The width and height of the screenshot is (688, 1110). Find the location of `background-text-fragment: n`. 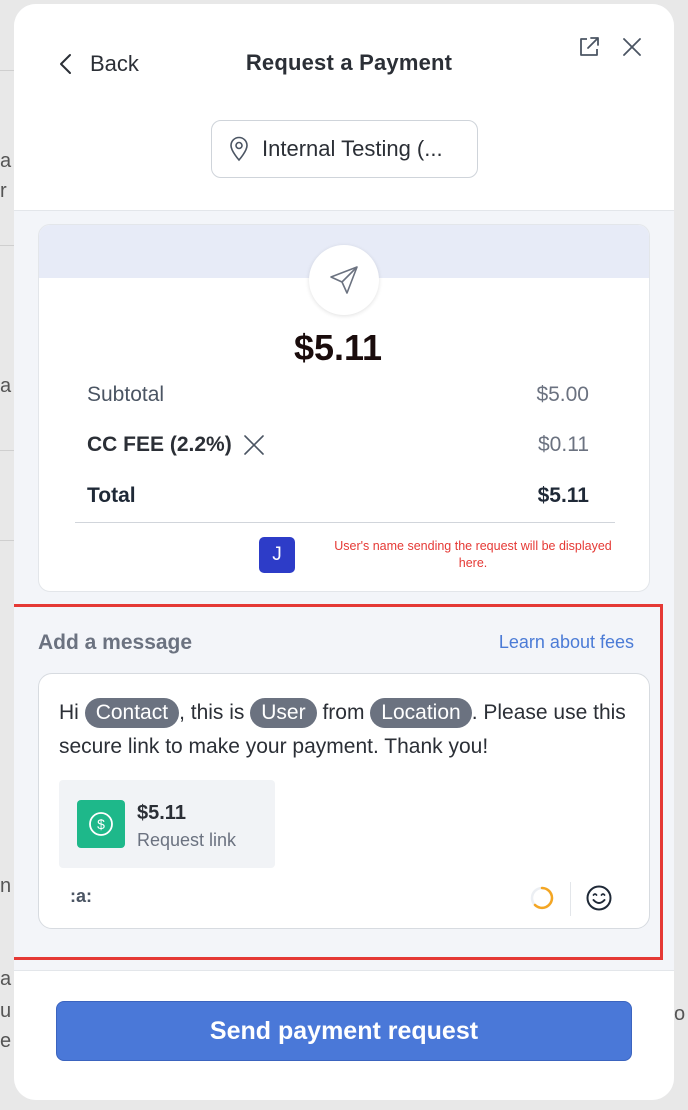

background-text-fragment: n is located at coordinates (6, 886).